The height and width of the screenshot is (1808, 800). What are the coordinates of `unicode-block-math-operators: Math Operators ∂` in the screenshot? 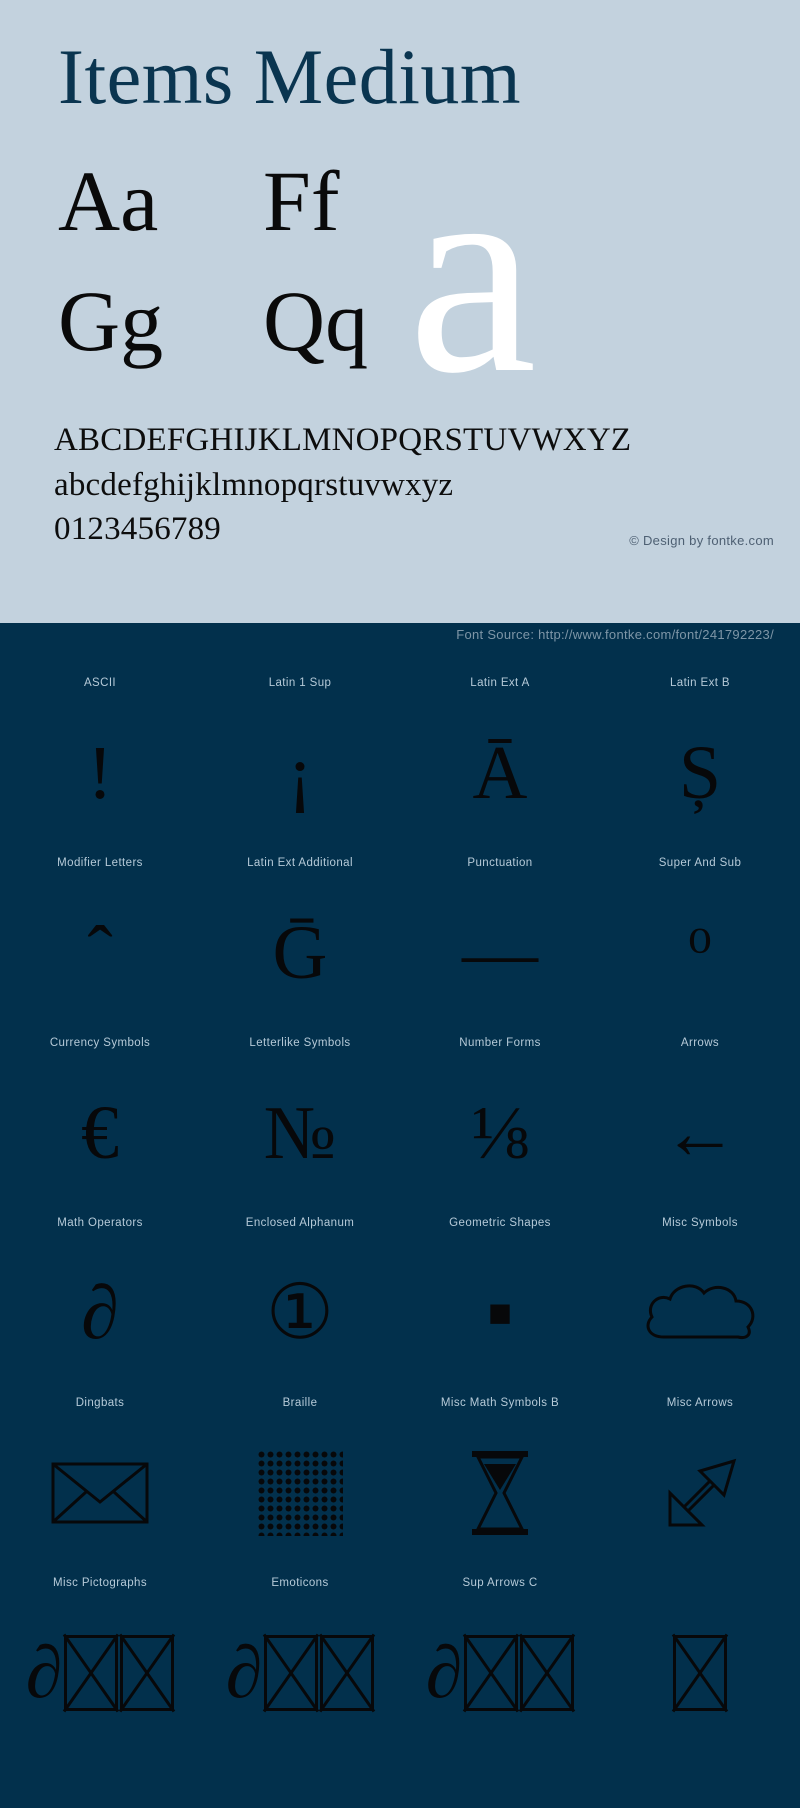 It's located at (100, 1303).